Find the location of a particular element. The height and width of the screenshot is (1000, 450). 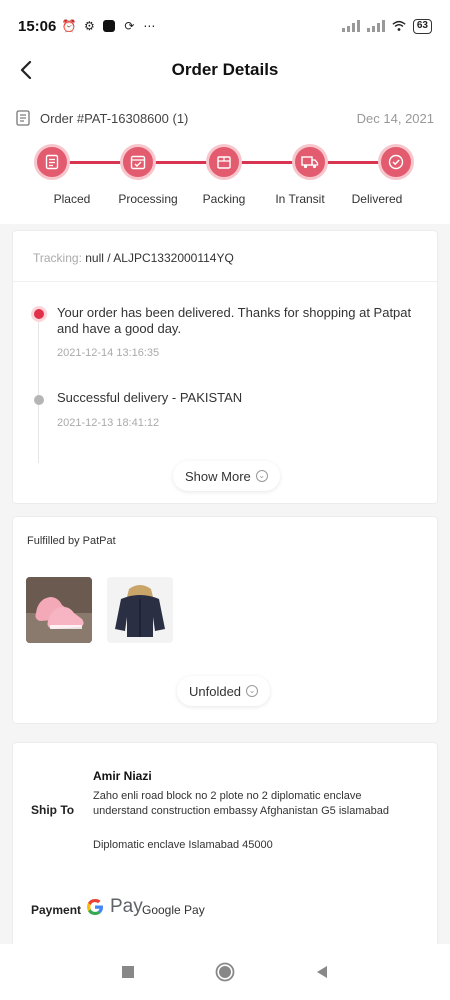

google-pay-logo: Pay is located at coordinates (114, 907).